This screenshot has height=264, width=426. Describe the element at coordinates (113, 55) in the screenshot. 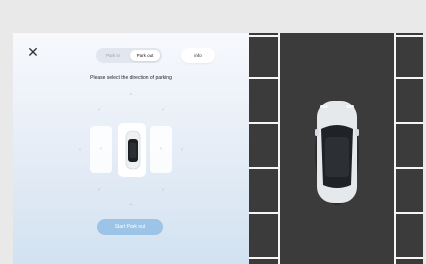

I see `park-in-option: Park in` at that location.